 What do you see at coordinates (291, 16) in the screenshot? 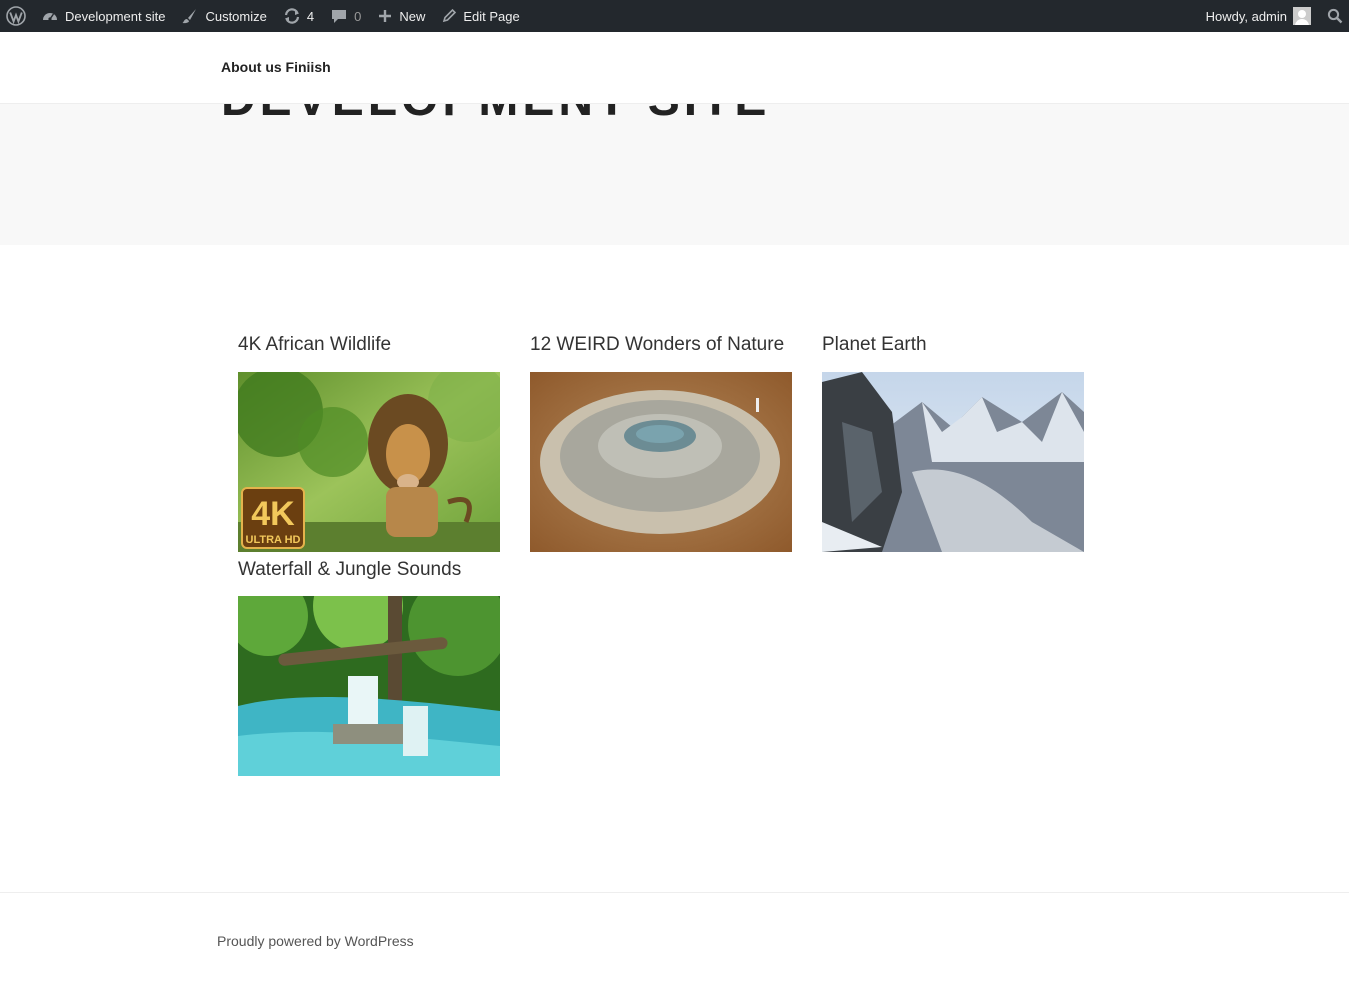
I see `updates-icon` at bounding box center [291, 16].